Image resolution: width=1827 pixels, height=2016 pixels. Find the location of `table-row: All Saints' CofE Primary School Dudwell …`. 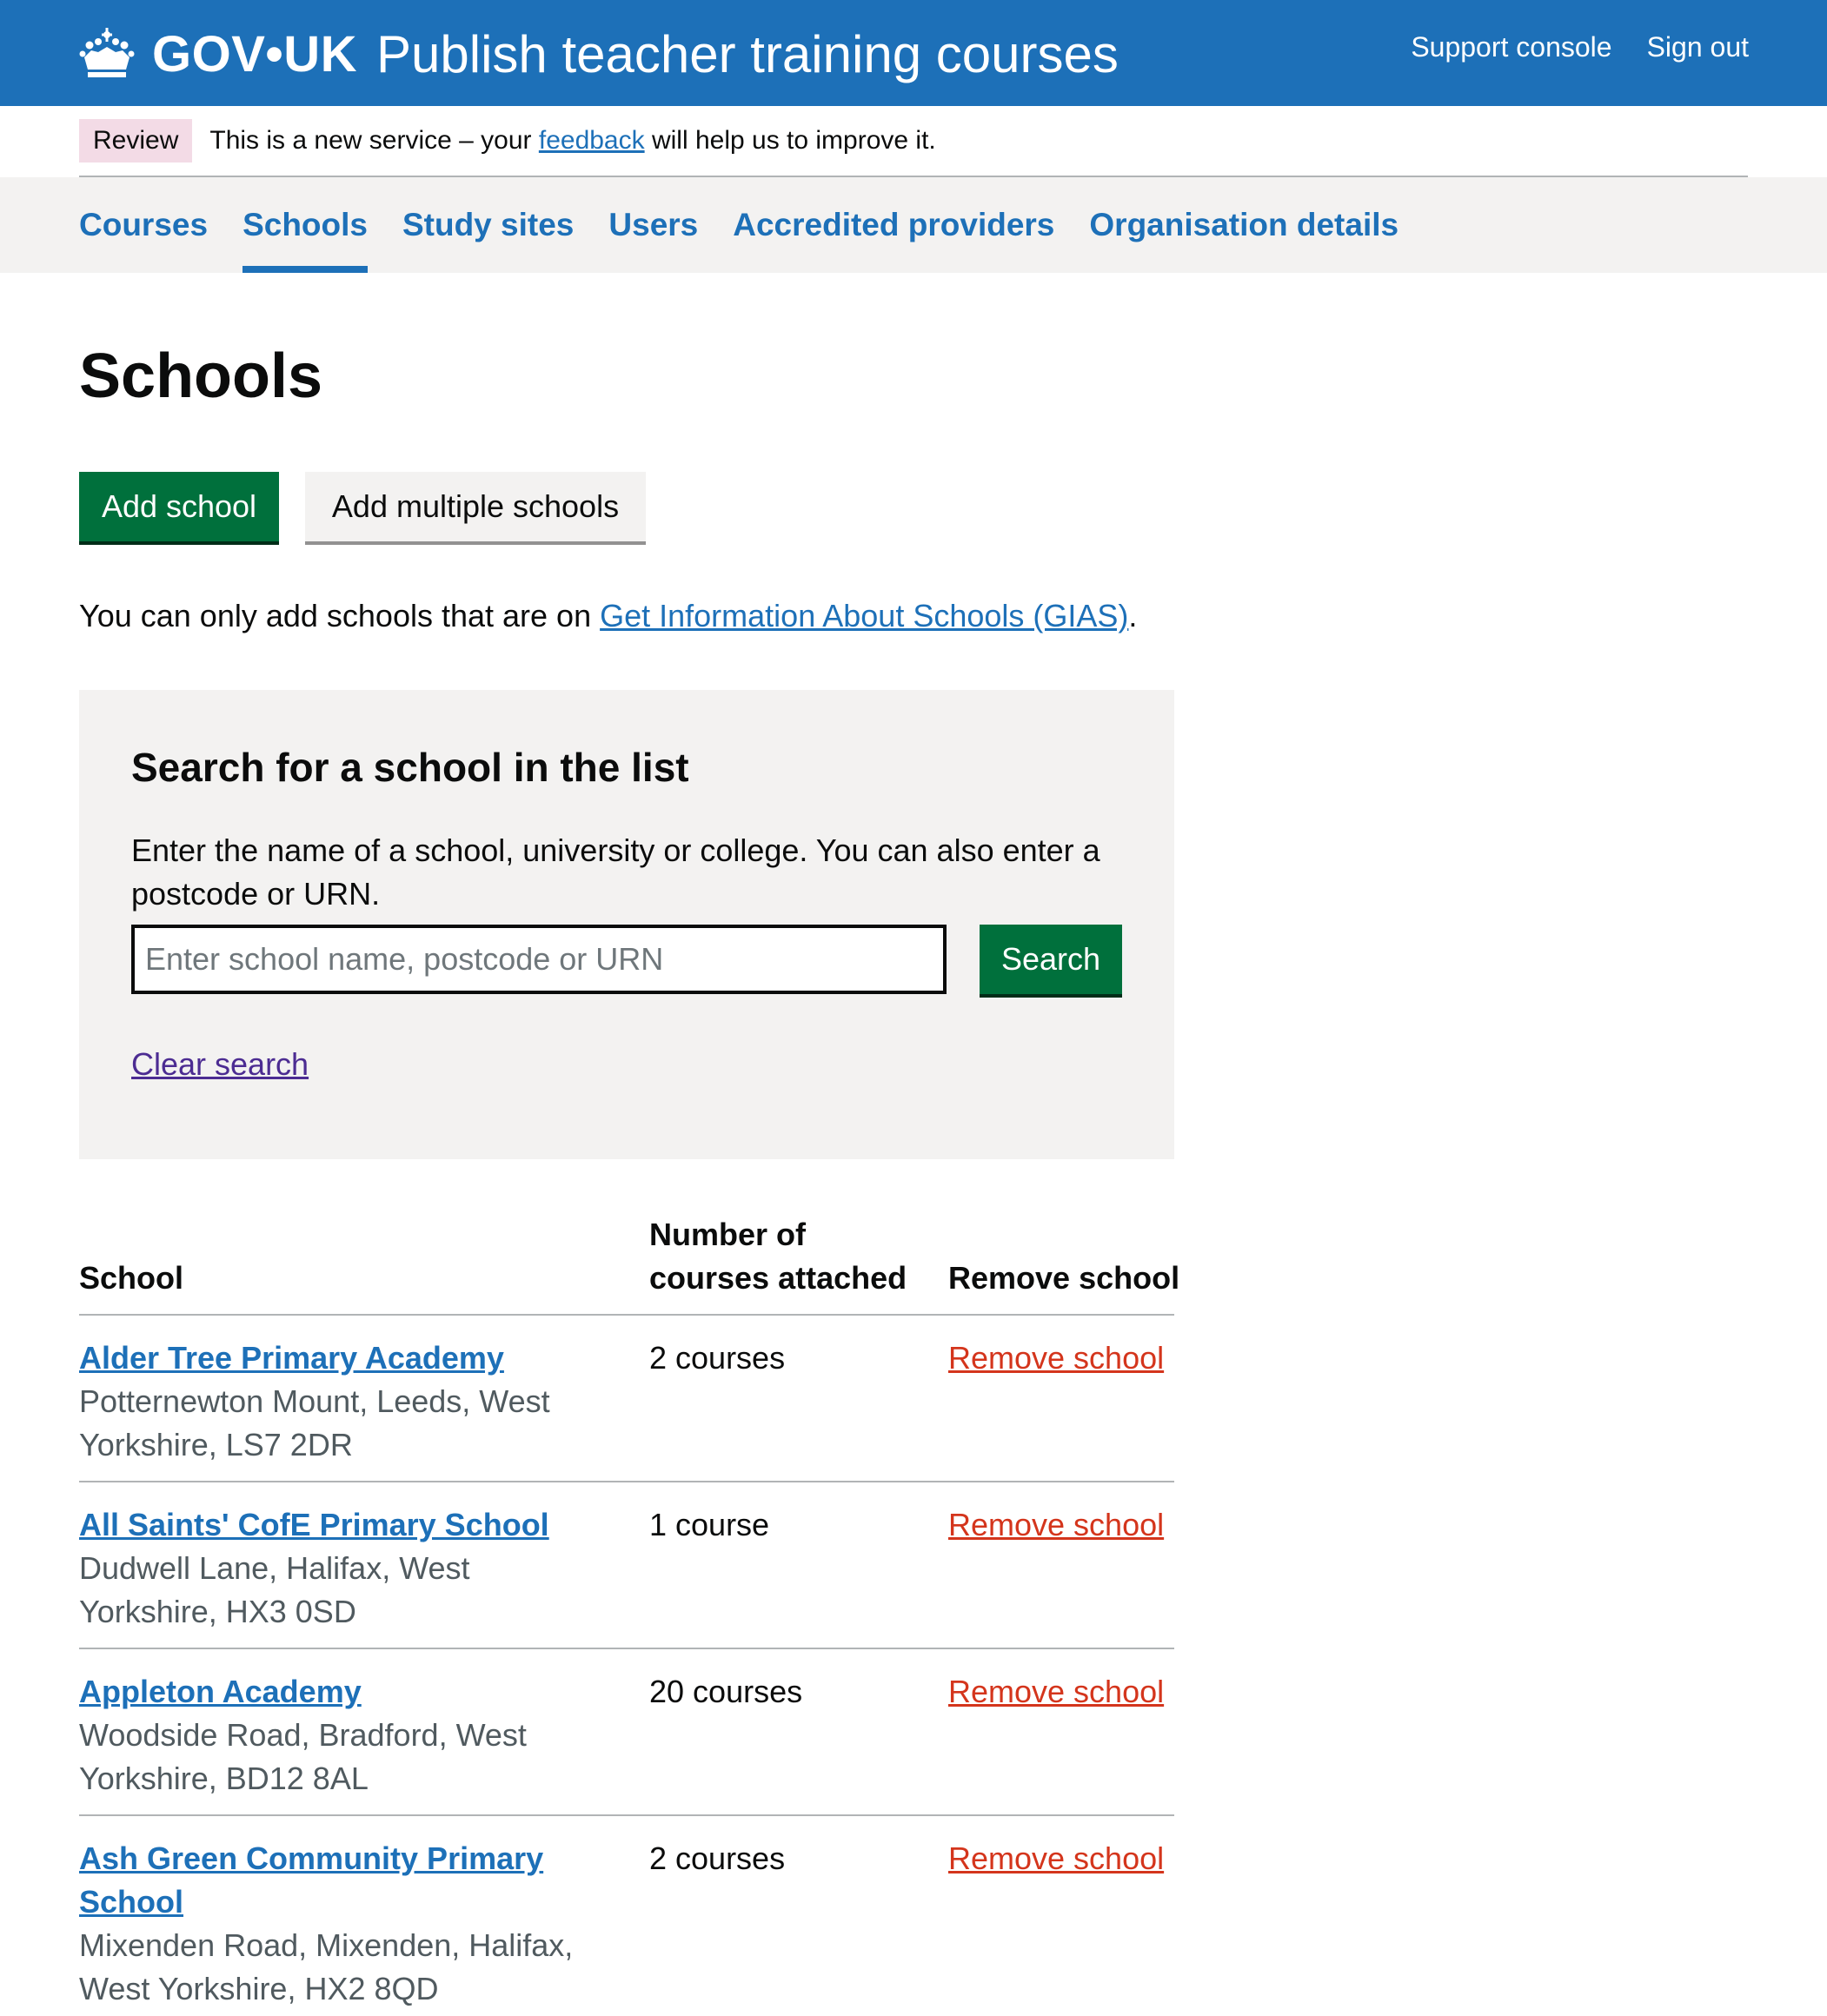

table-row: All Saints' CofE Primary School Dudwell … is located at coordinates (626, 1565).